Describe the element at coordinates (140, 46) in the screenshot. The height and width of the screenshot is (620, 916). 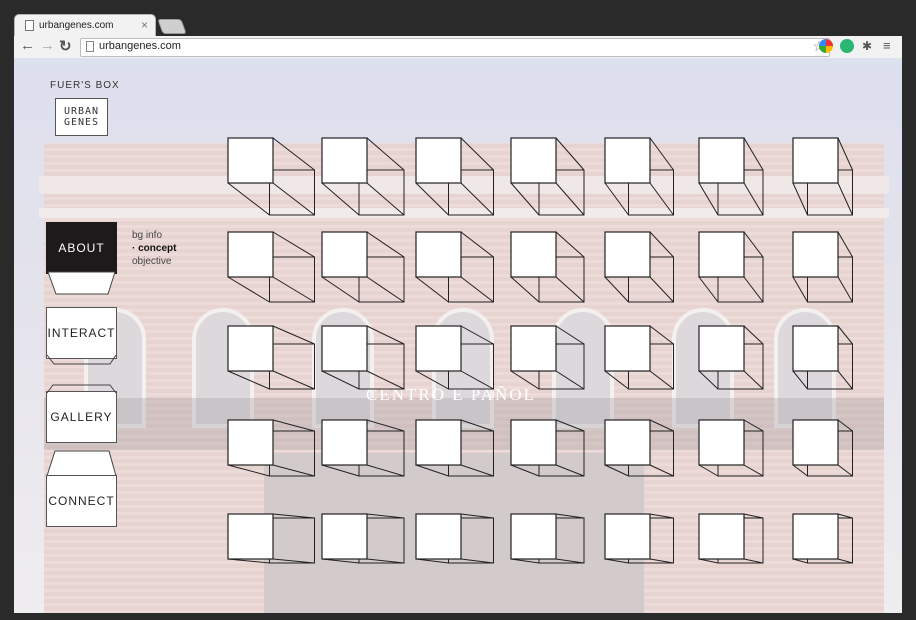
I see `url-text: urbangenes.com` at that location.